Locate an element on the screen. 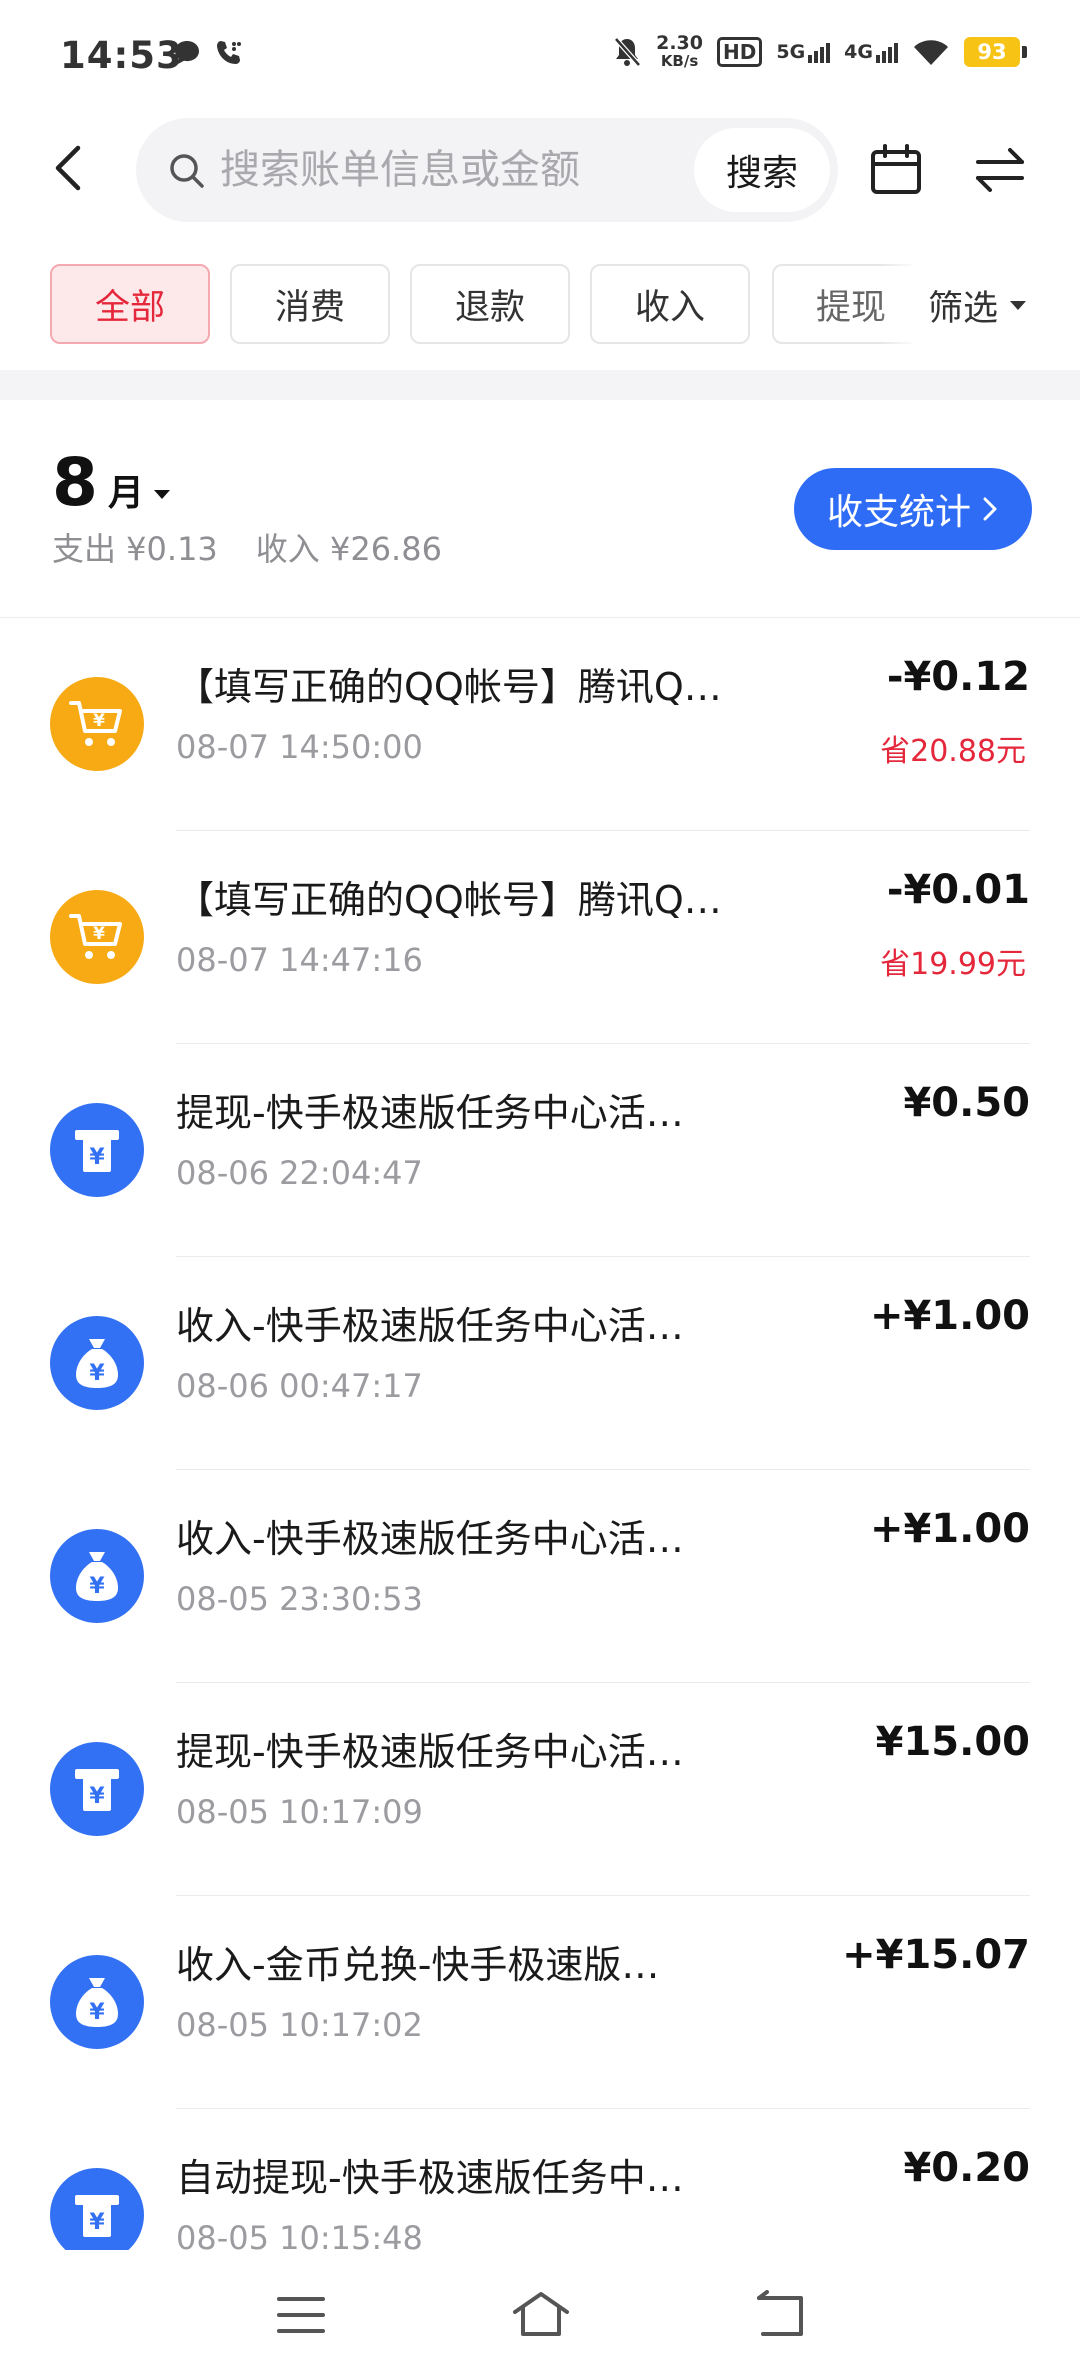  income-total: 收入 ¥26.86 is located at coordinates (348, 549).